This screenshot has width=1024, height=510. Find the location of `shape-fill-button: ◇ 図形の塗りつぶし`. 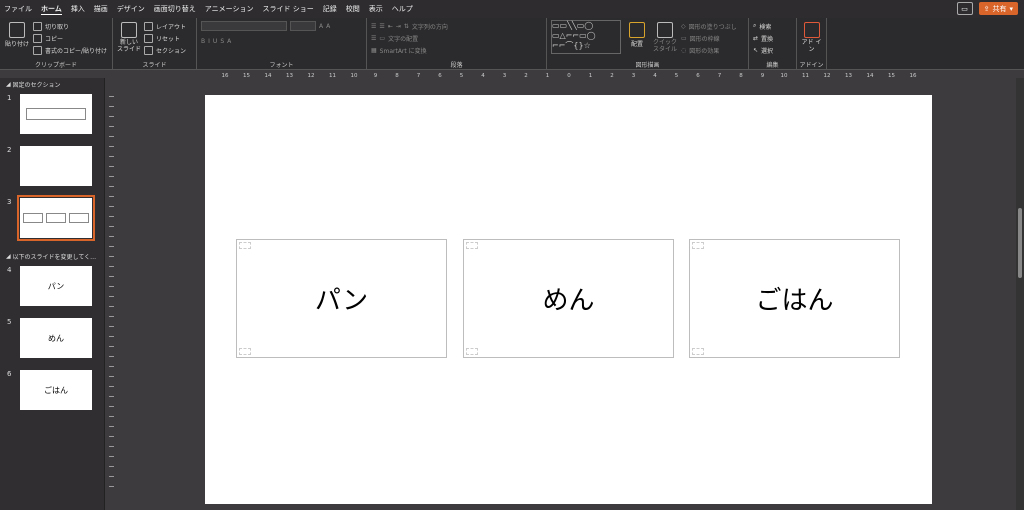

shape-fill-button: ◇ 図形の塗りつぶし is located at coordinates (709, 26).